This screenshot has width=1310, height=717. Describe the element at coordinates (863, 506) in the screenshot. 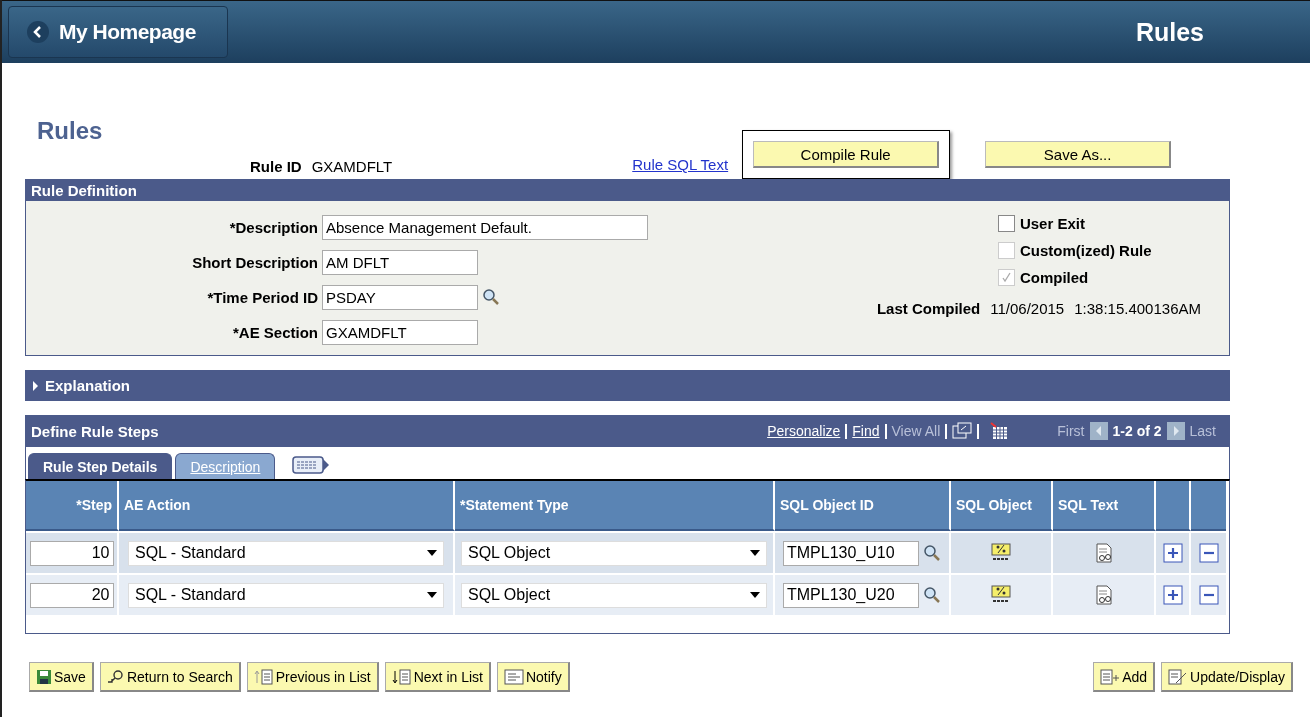

I see `column-header: SQL Object ID` at that location.